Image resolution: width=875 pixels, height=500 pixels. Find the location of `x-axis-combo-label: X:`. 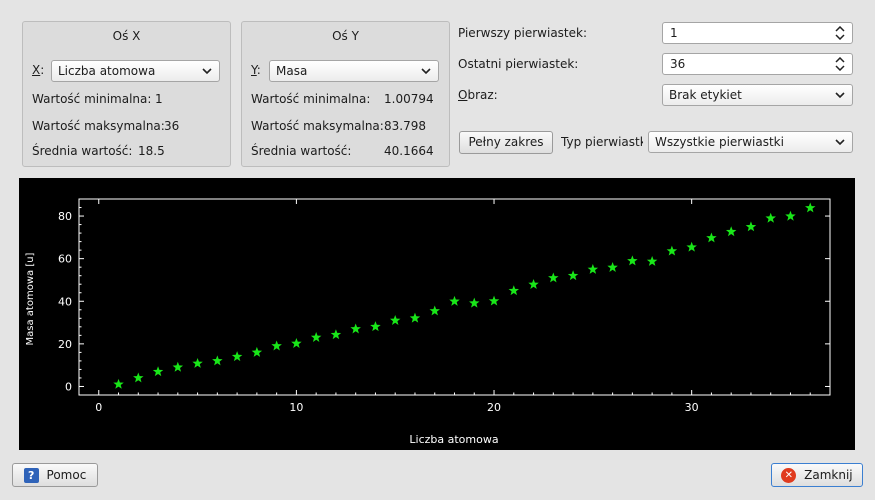

x-axis-combo-label: X: is located at coordinates (38, 70).